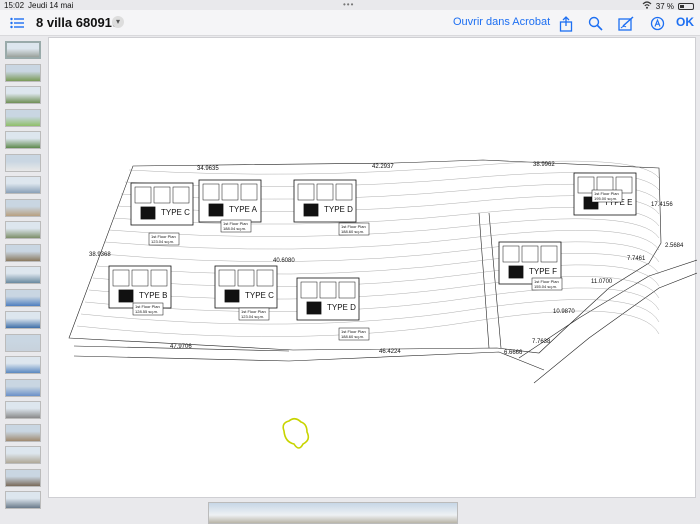  Describe the element at coordinates (636, 259) in the screenshot. I see `dimension-label: 7.7461` at that location.